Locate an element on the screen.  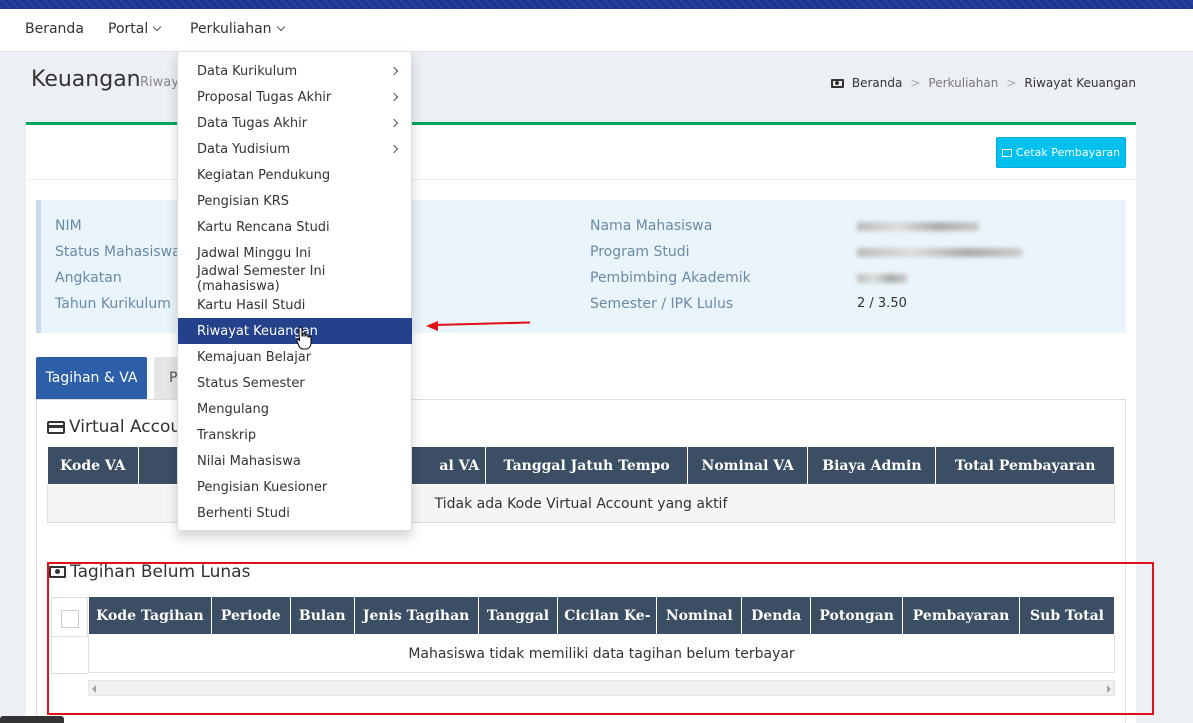
breadcrumb: Beranda > Perkuliahan > Riwayat Keuangan is located at coordinates (983, 83).